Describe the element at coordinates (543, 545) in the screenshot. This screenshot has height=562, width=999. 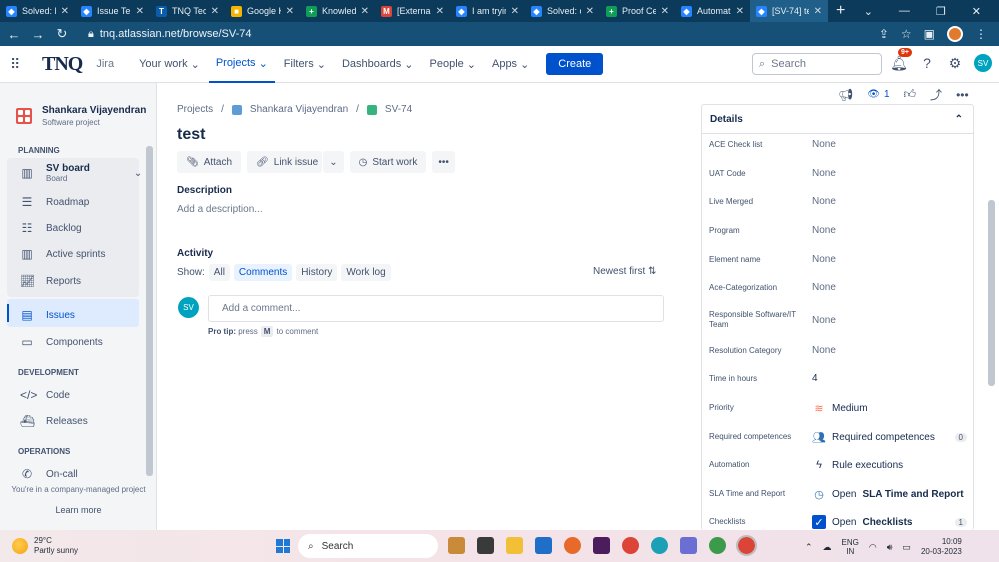
I see `mail-app-icon` at that location.